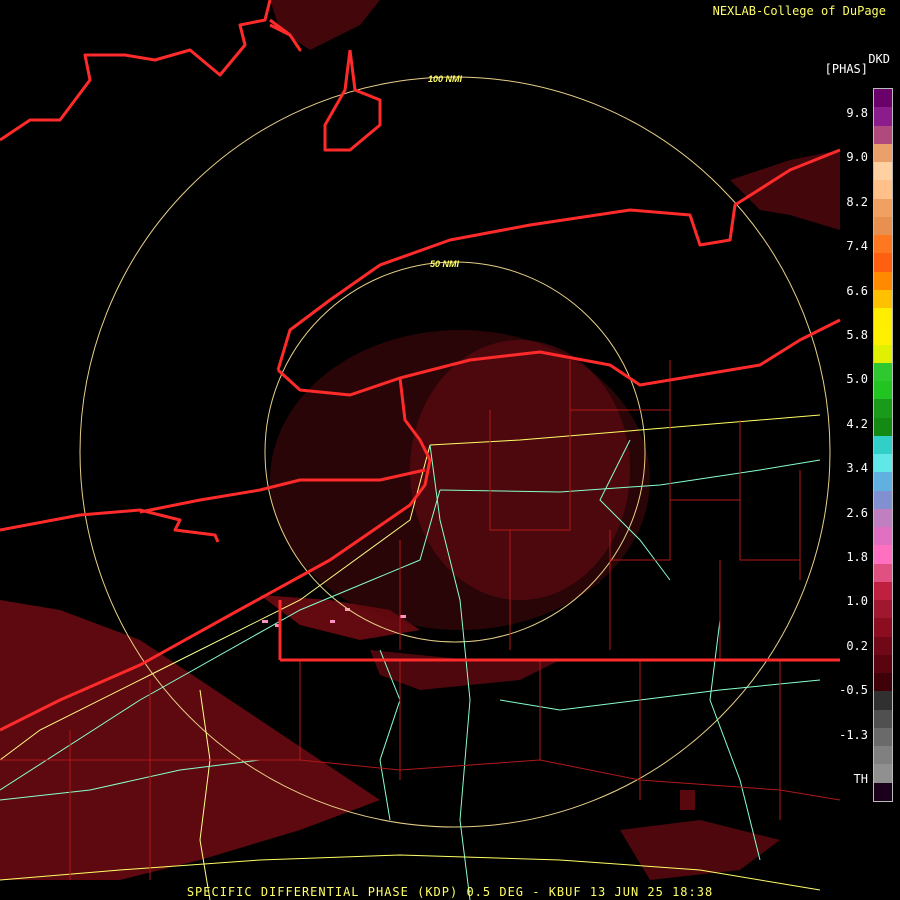 The width and height of the screenshot is (900, 900). Describe the element at coordinates (860, 779) in the screenshot. I see `legend-tick-label: TH` at that location.